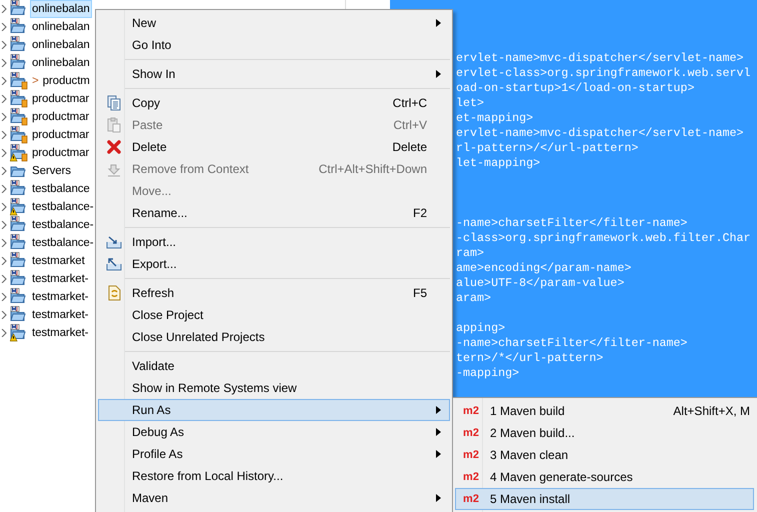 Image resolution: width=757 pixels, height=512 pixels. What do you see at coordinates (274, 315) in the screenshot?
I see `menu-item: Close Project` at bounding box center [274, 315].